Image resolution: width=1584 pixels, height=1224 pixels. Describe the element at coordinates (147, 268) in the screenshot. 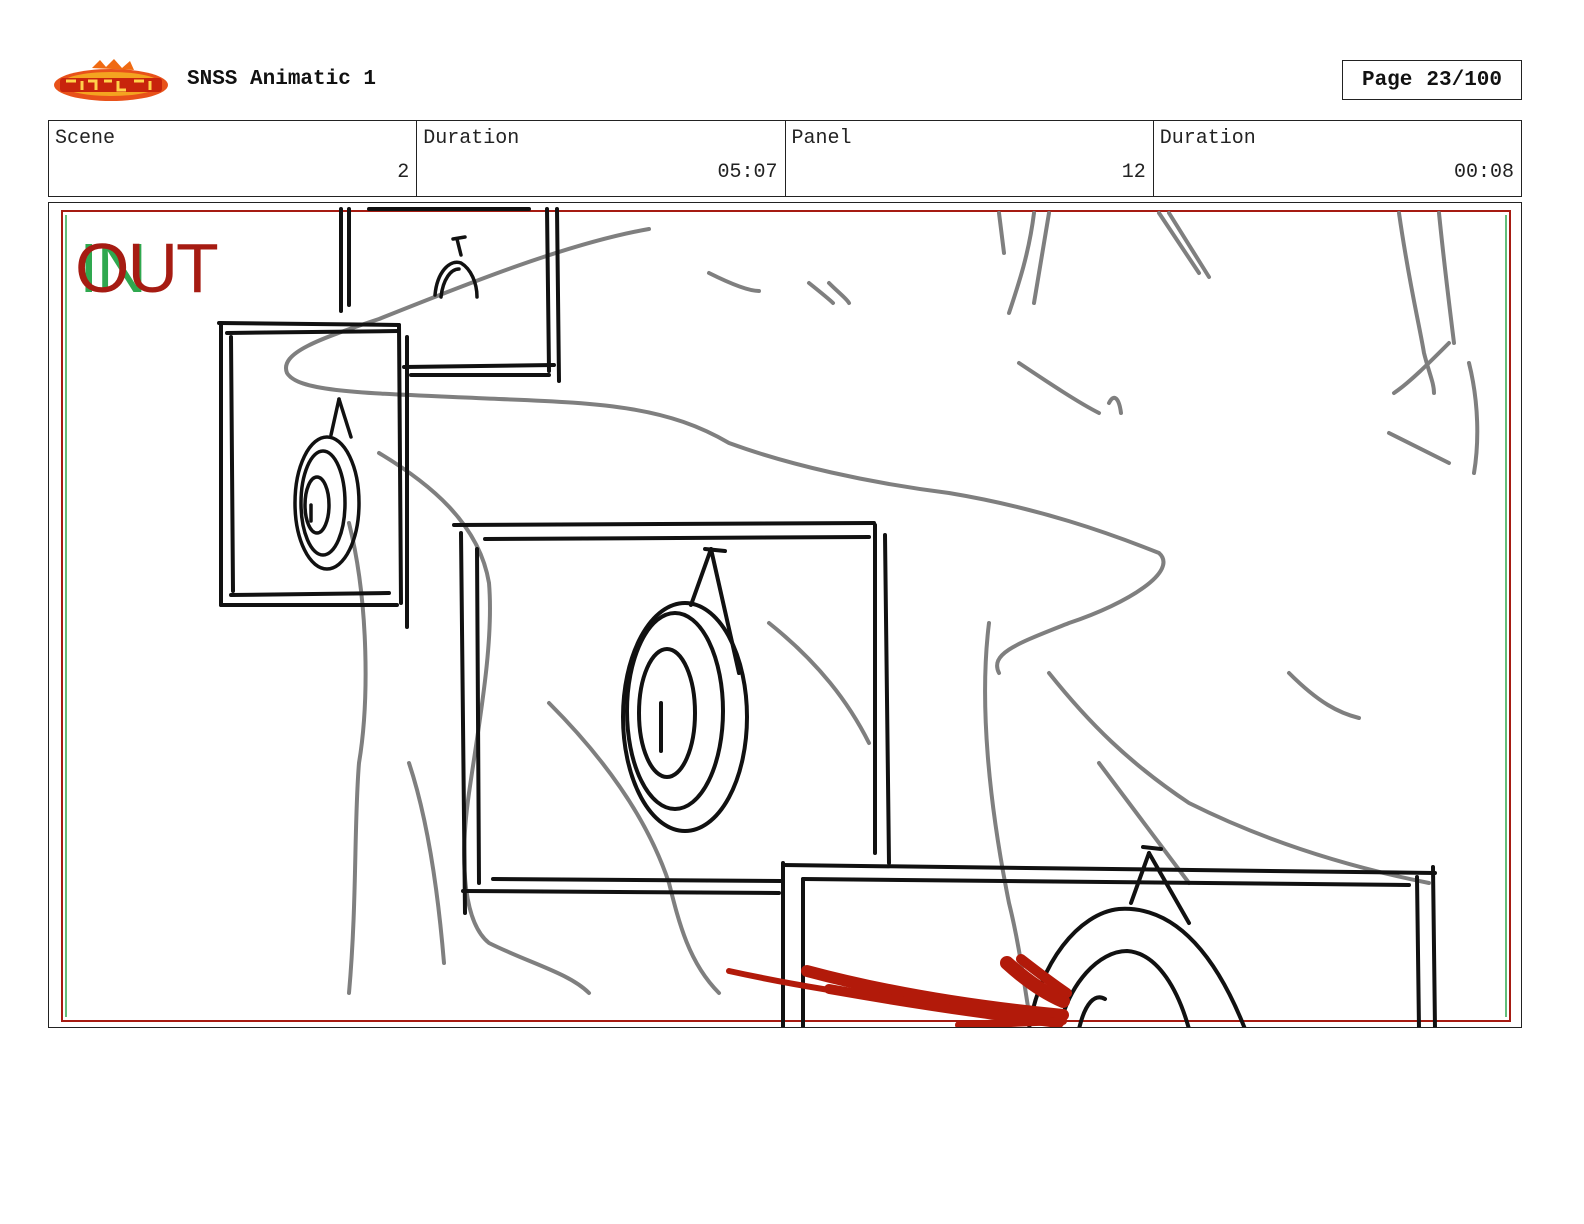

I see `out-marker: OUT` at that location.